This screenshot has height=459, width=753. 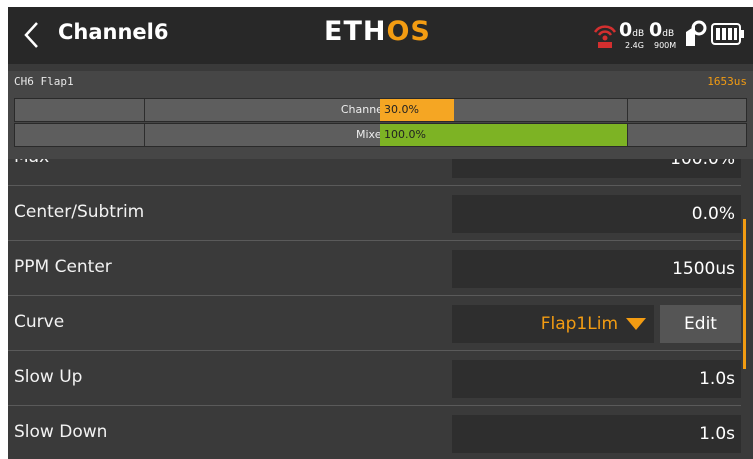 I want to click on rssi-900-band: 900M, so click(x=665, y=45).